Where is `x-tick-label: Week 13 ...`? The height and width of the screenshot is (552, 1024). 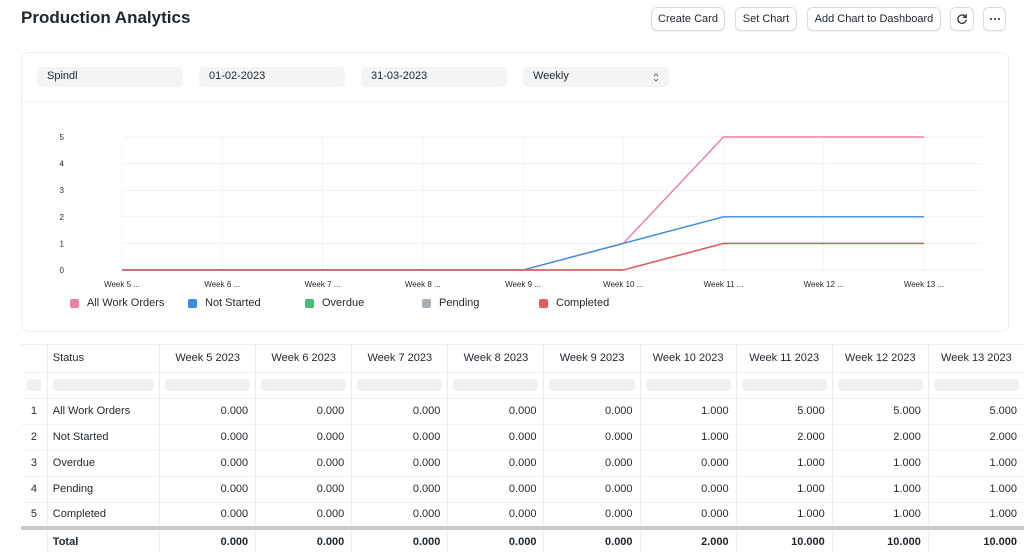 x-tick-label: Week 13 ... is located at coordinates (924, 284).